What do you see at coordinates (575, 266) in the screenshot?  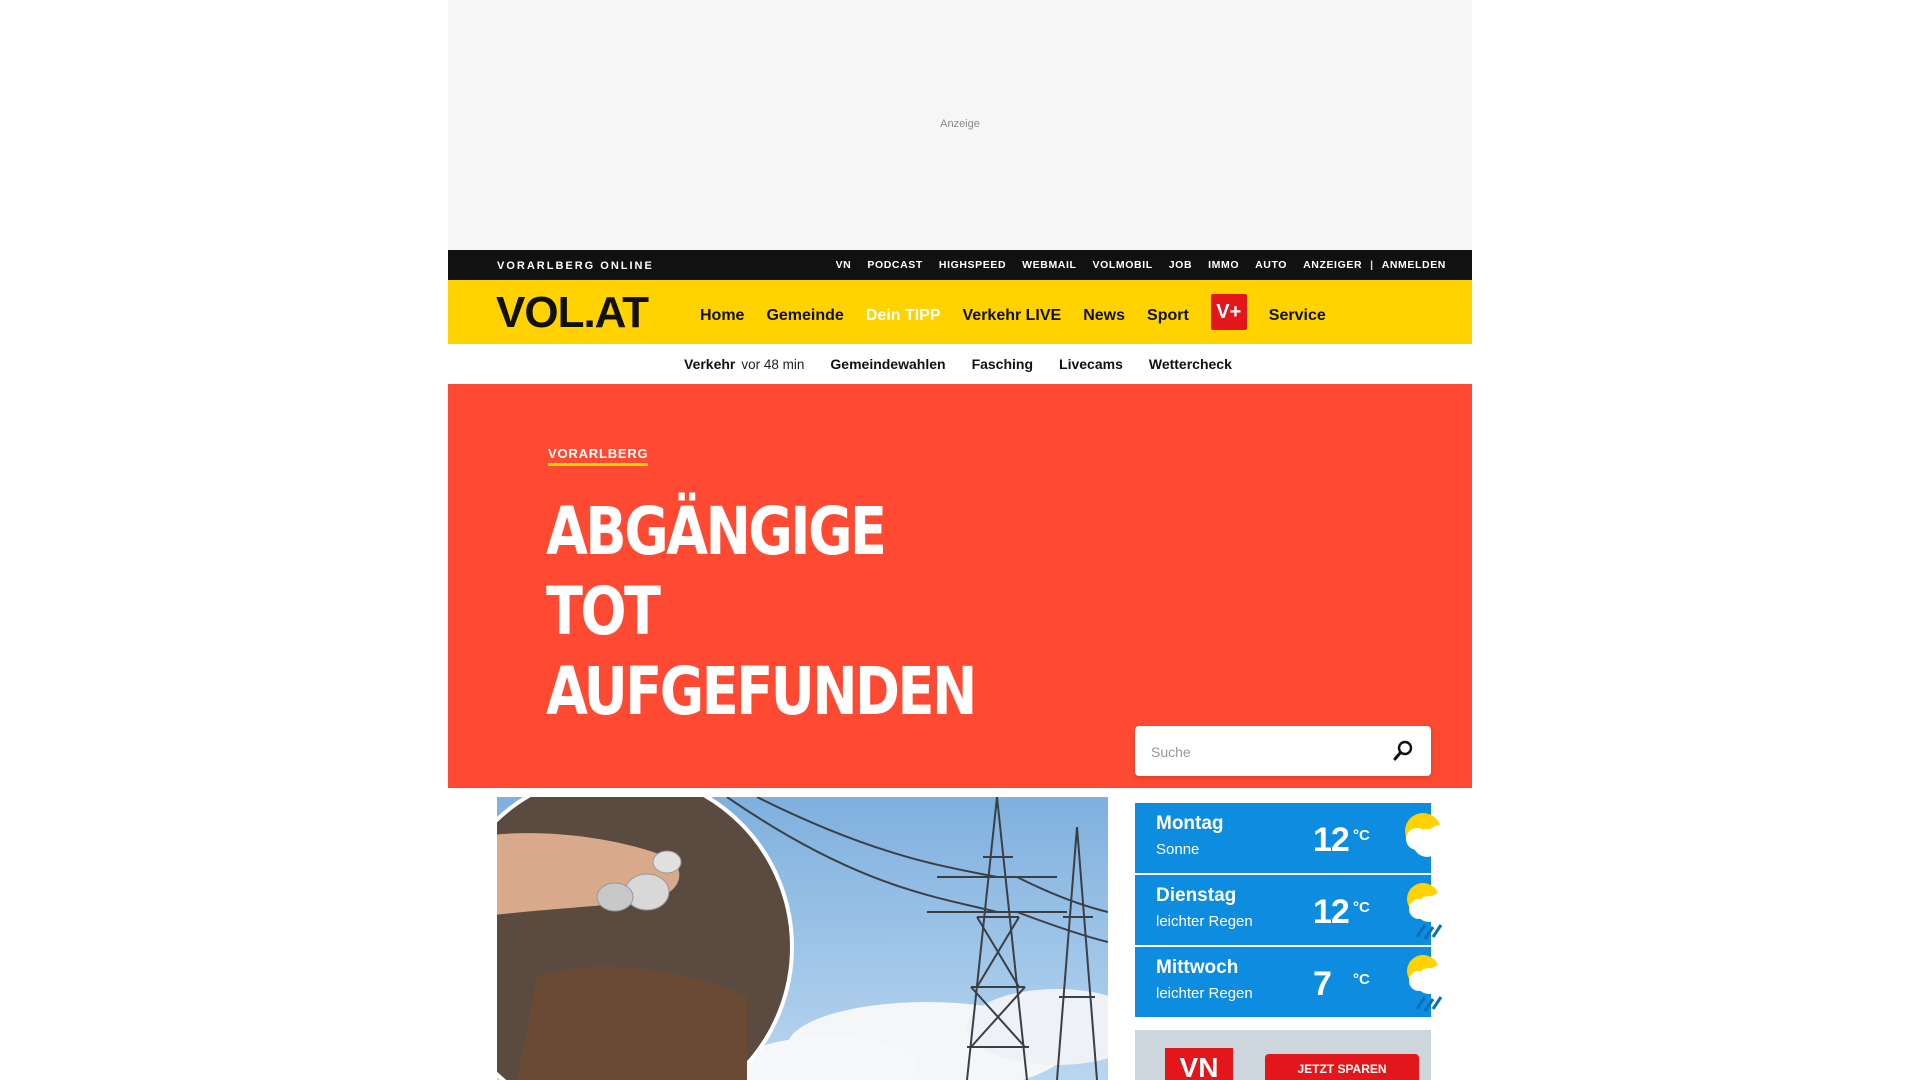 I see `top-bar-brand: VORARLBERG ONLINE` at bounding box center [575, 266].